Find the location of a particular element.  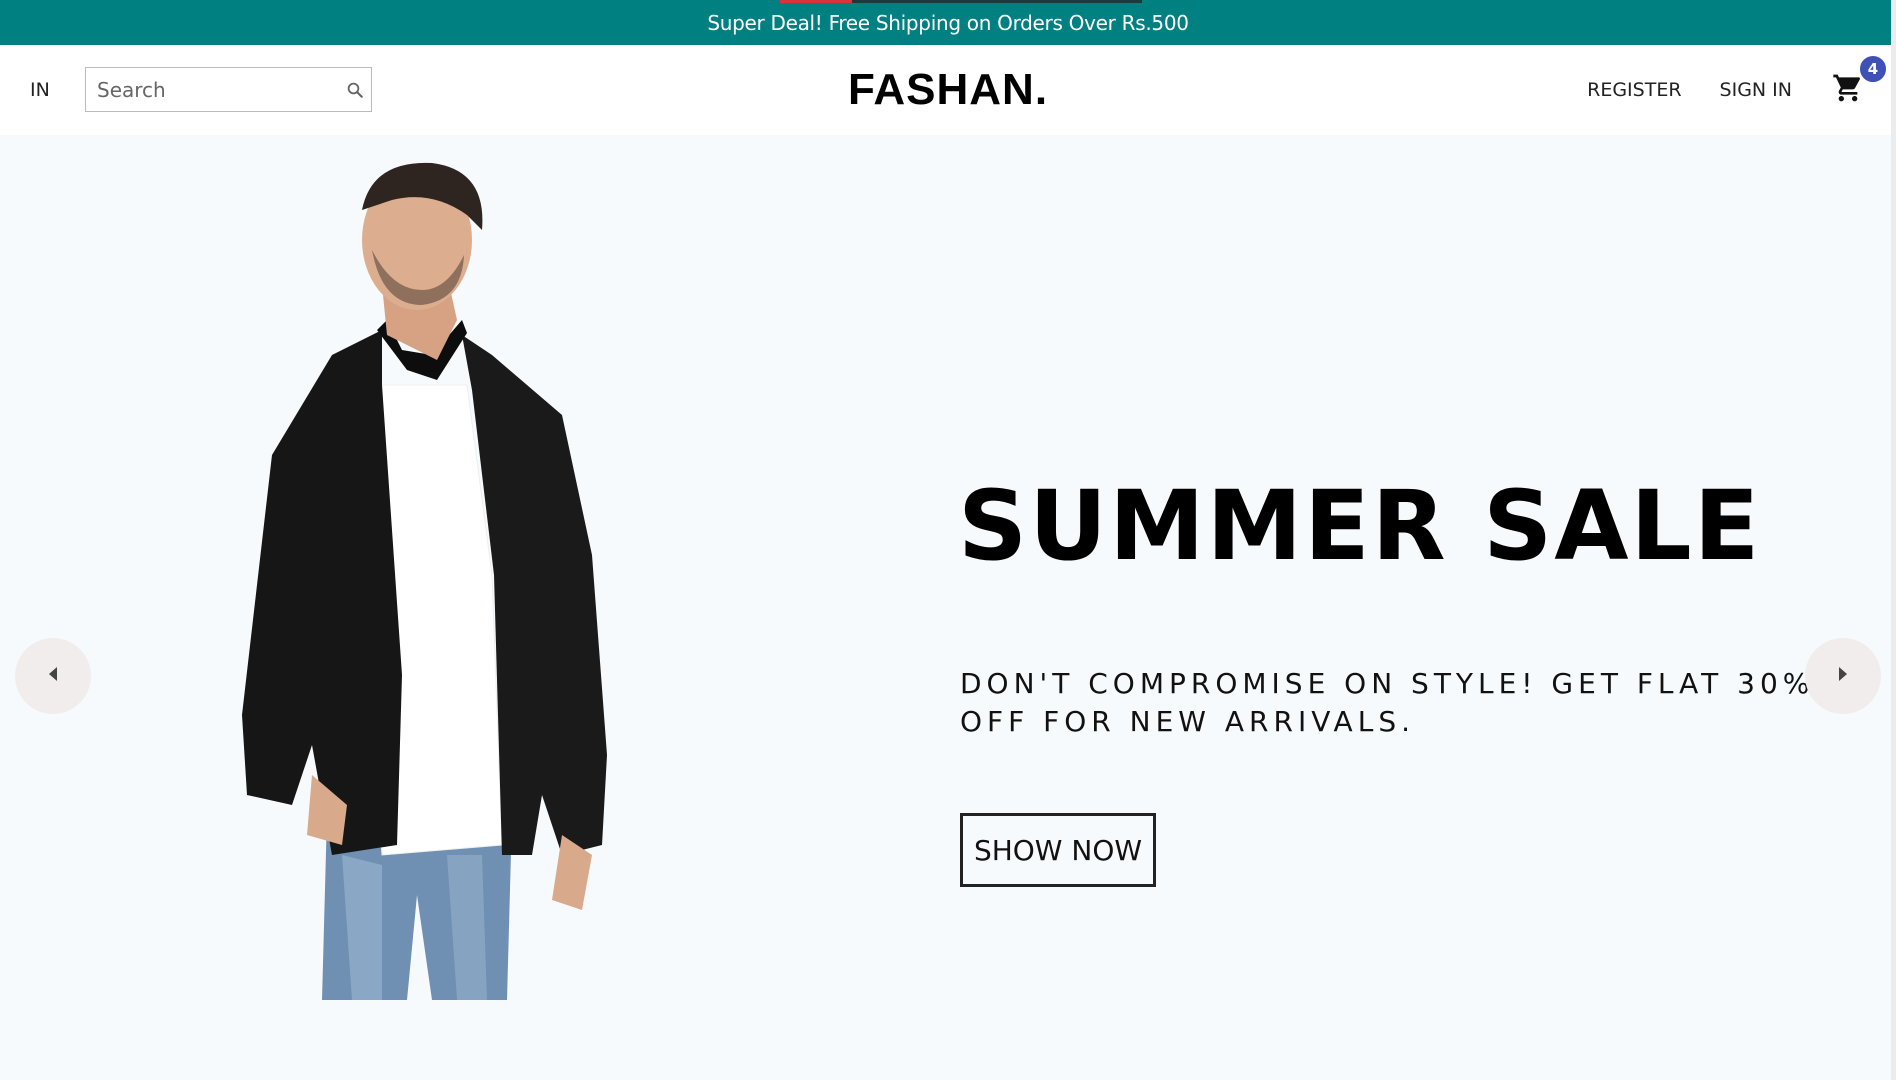

cart-count-badge: 4 is located at coordinates (1873, 69).